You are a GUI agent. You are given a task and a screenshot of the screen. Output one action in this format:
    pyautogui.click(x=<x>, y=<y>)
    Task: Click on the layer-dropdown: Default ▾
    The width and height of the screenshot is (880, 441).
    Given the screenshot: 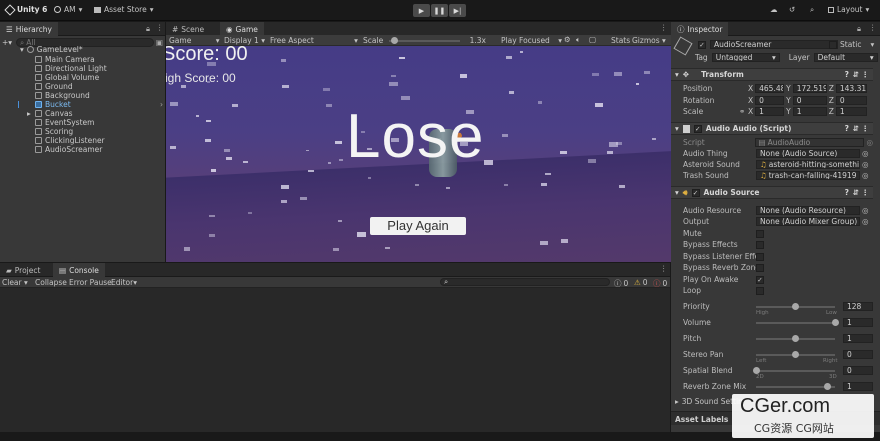 What is the action you would take?
    pyautogui.click(x=845, y=57)
    